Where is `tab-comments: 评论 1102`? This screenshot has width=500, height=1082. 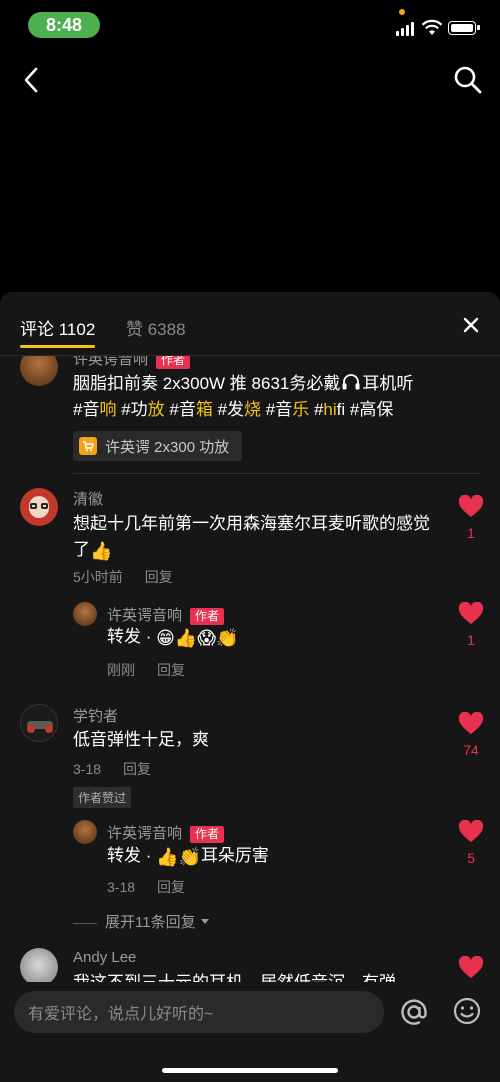 tab-comments: 评论 1102 is located at coordinates (58, 331).